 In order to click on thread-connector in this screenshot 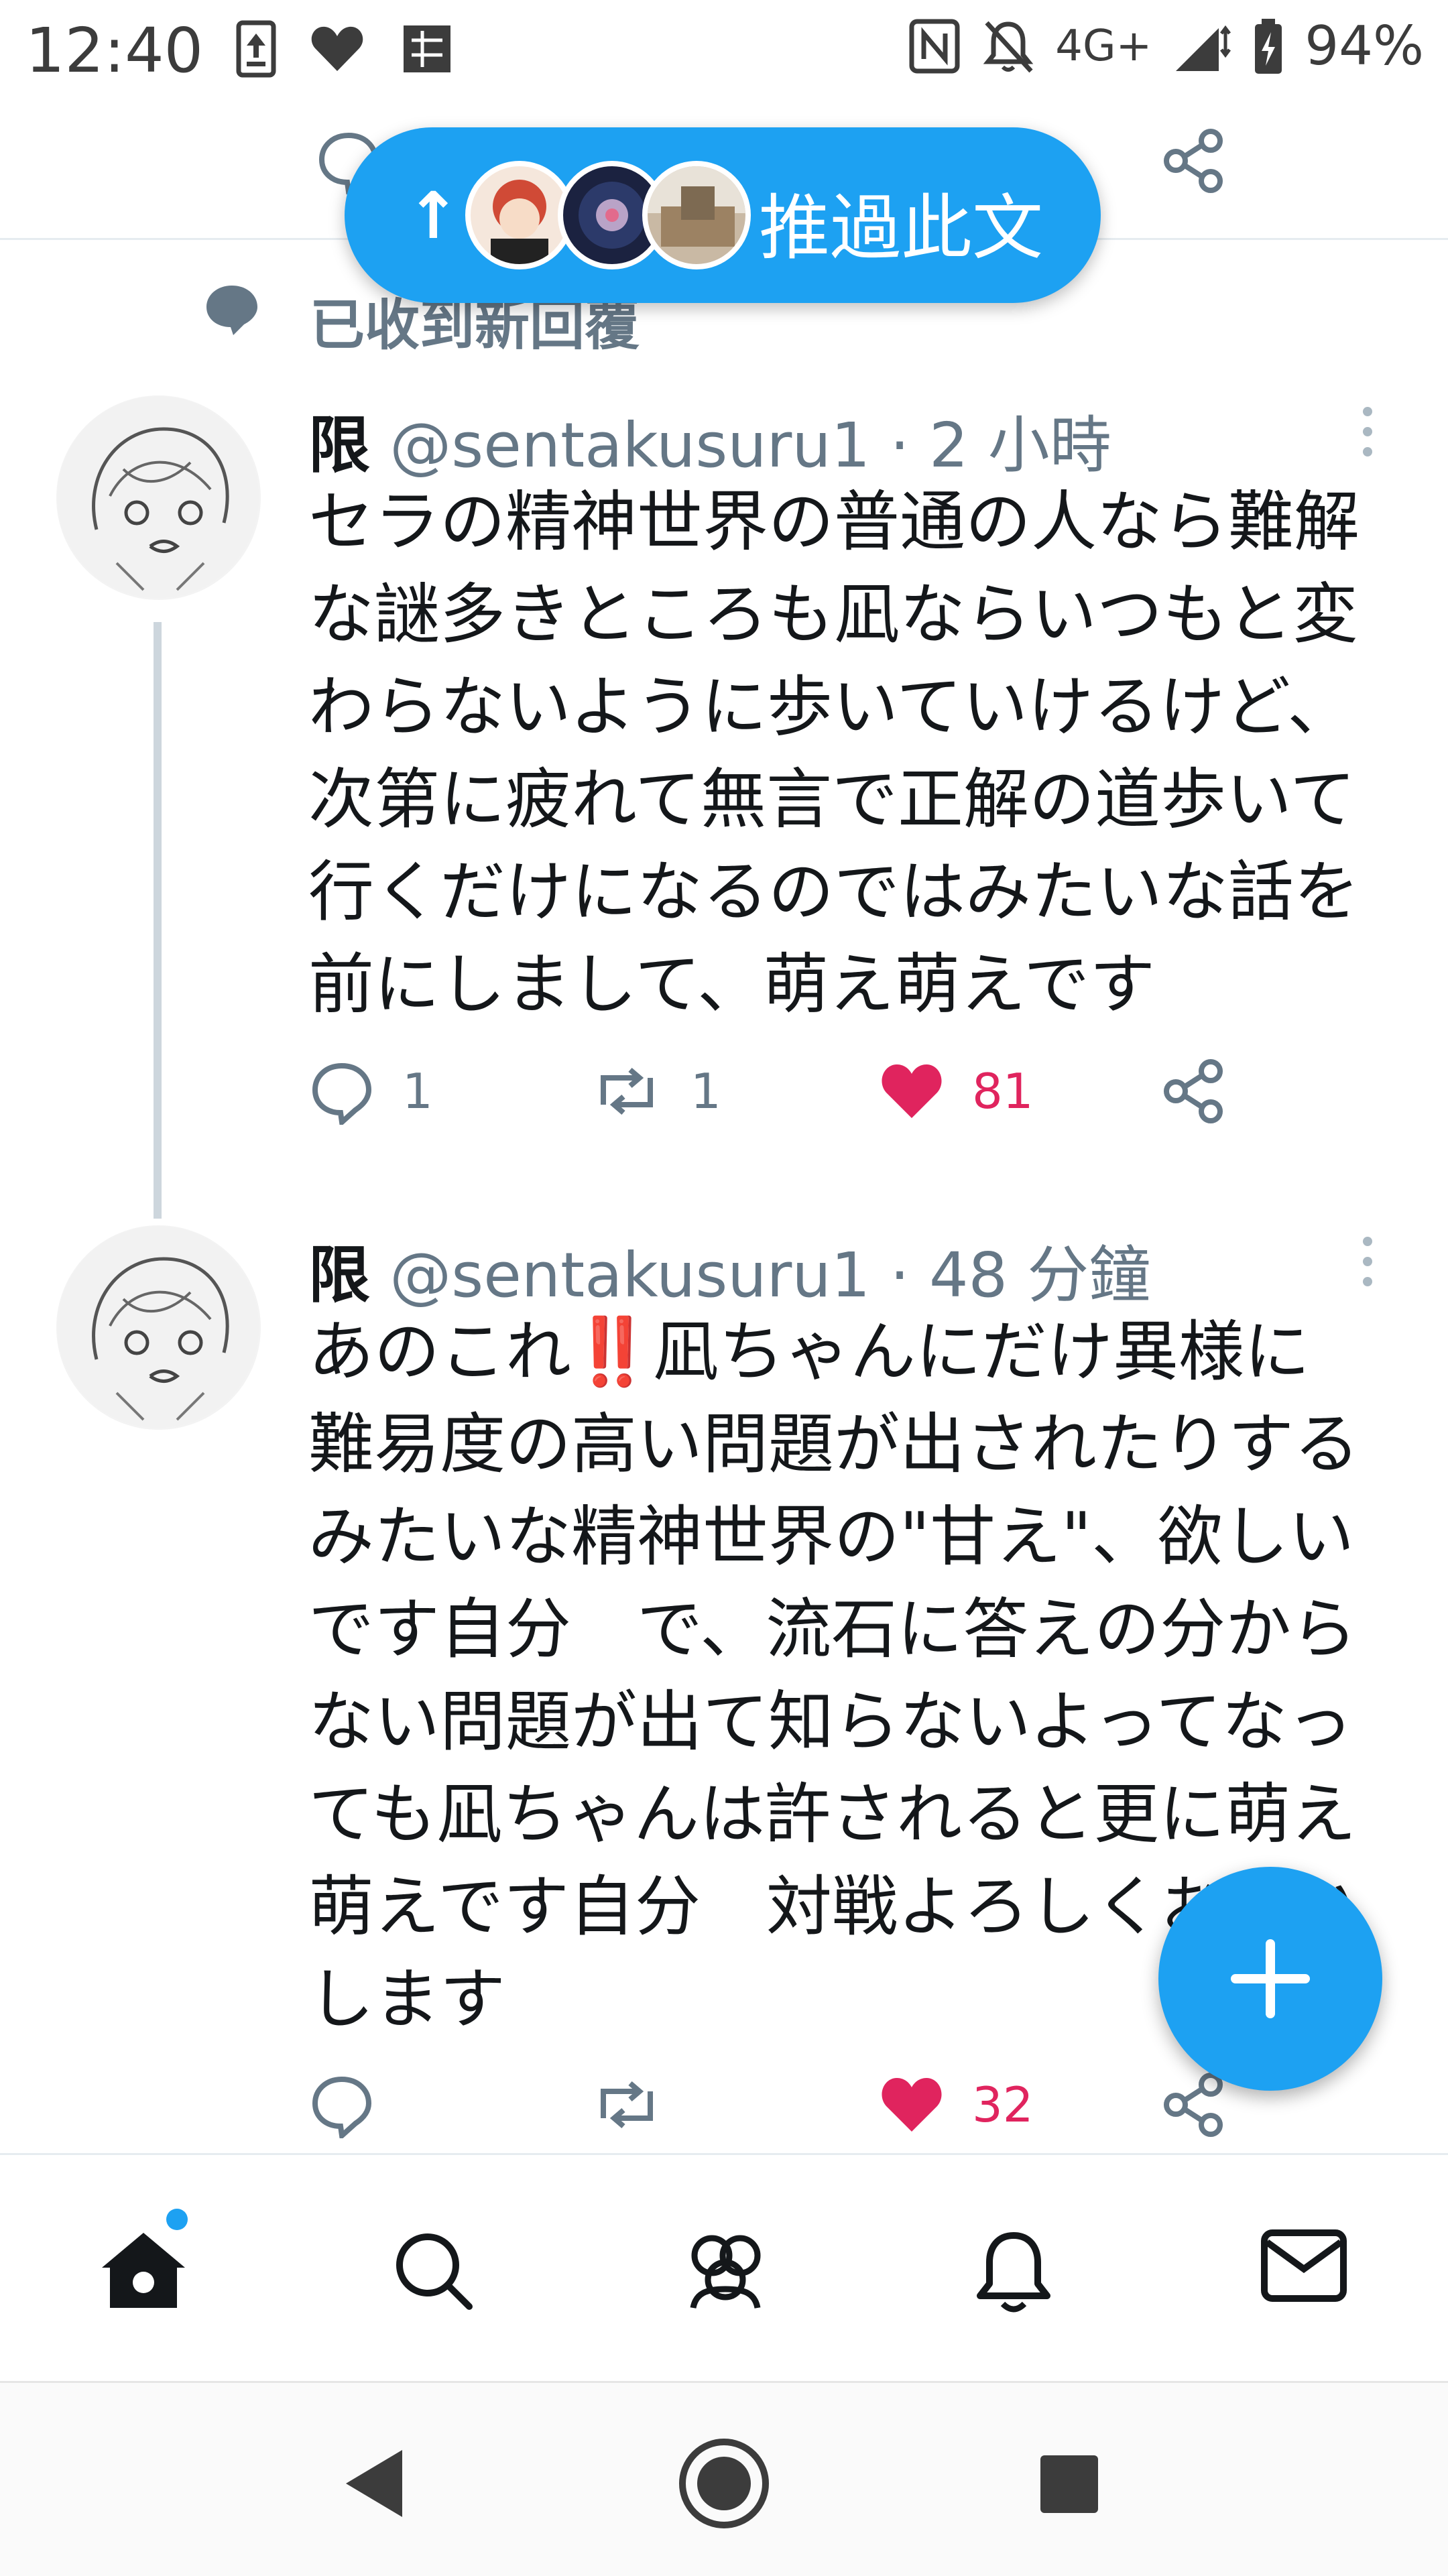, I will do `click(158, 921)`.